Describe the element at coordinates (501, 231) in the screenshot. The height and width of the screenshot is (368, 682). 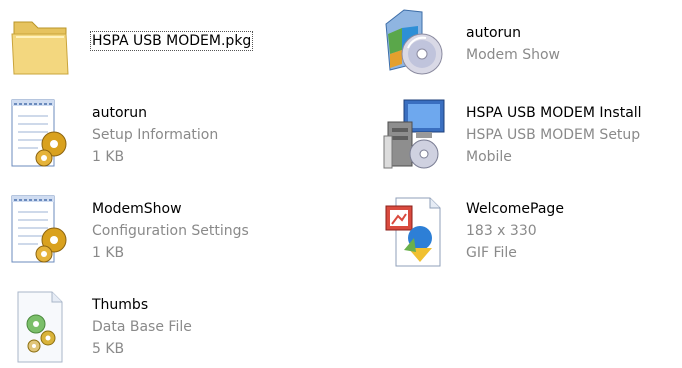
I see `image-dimensions: 183 x 330` at that location.